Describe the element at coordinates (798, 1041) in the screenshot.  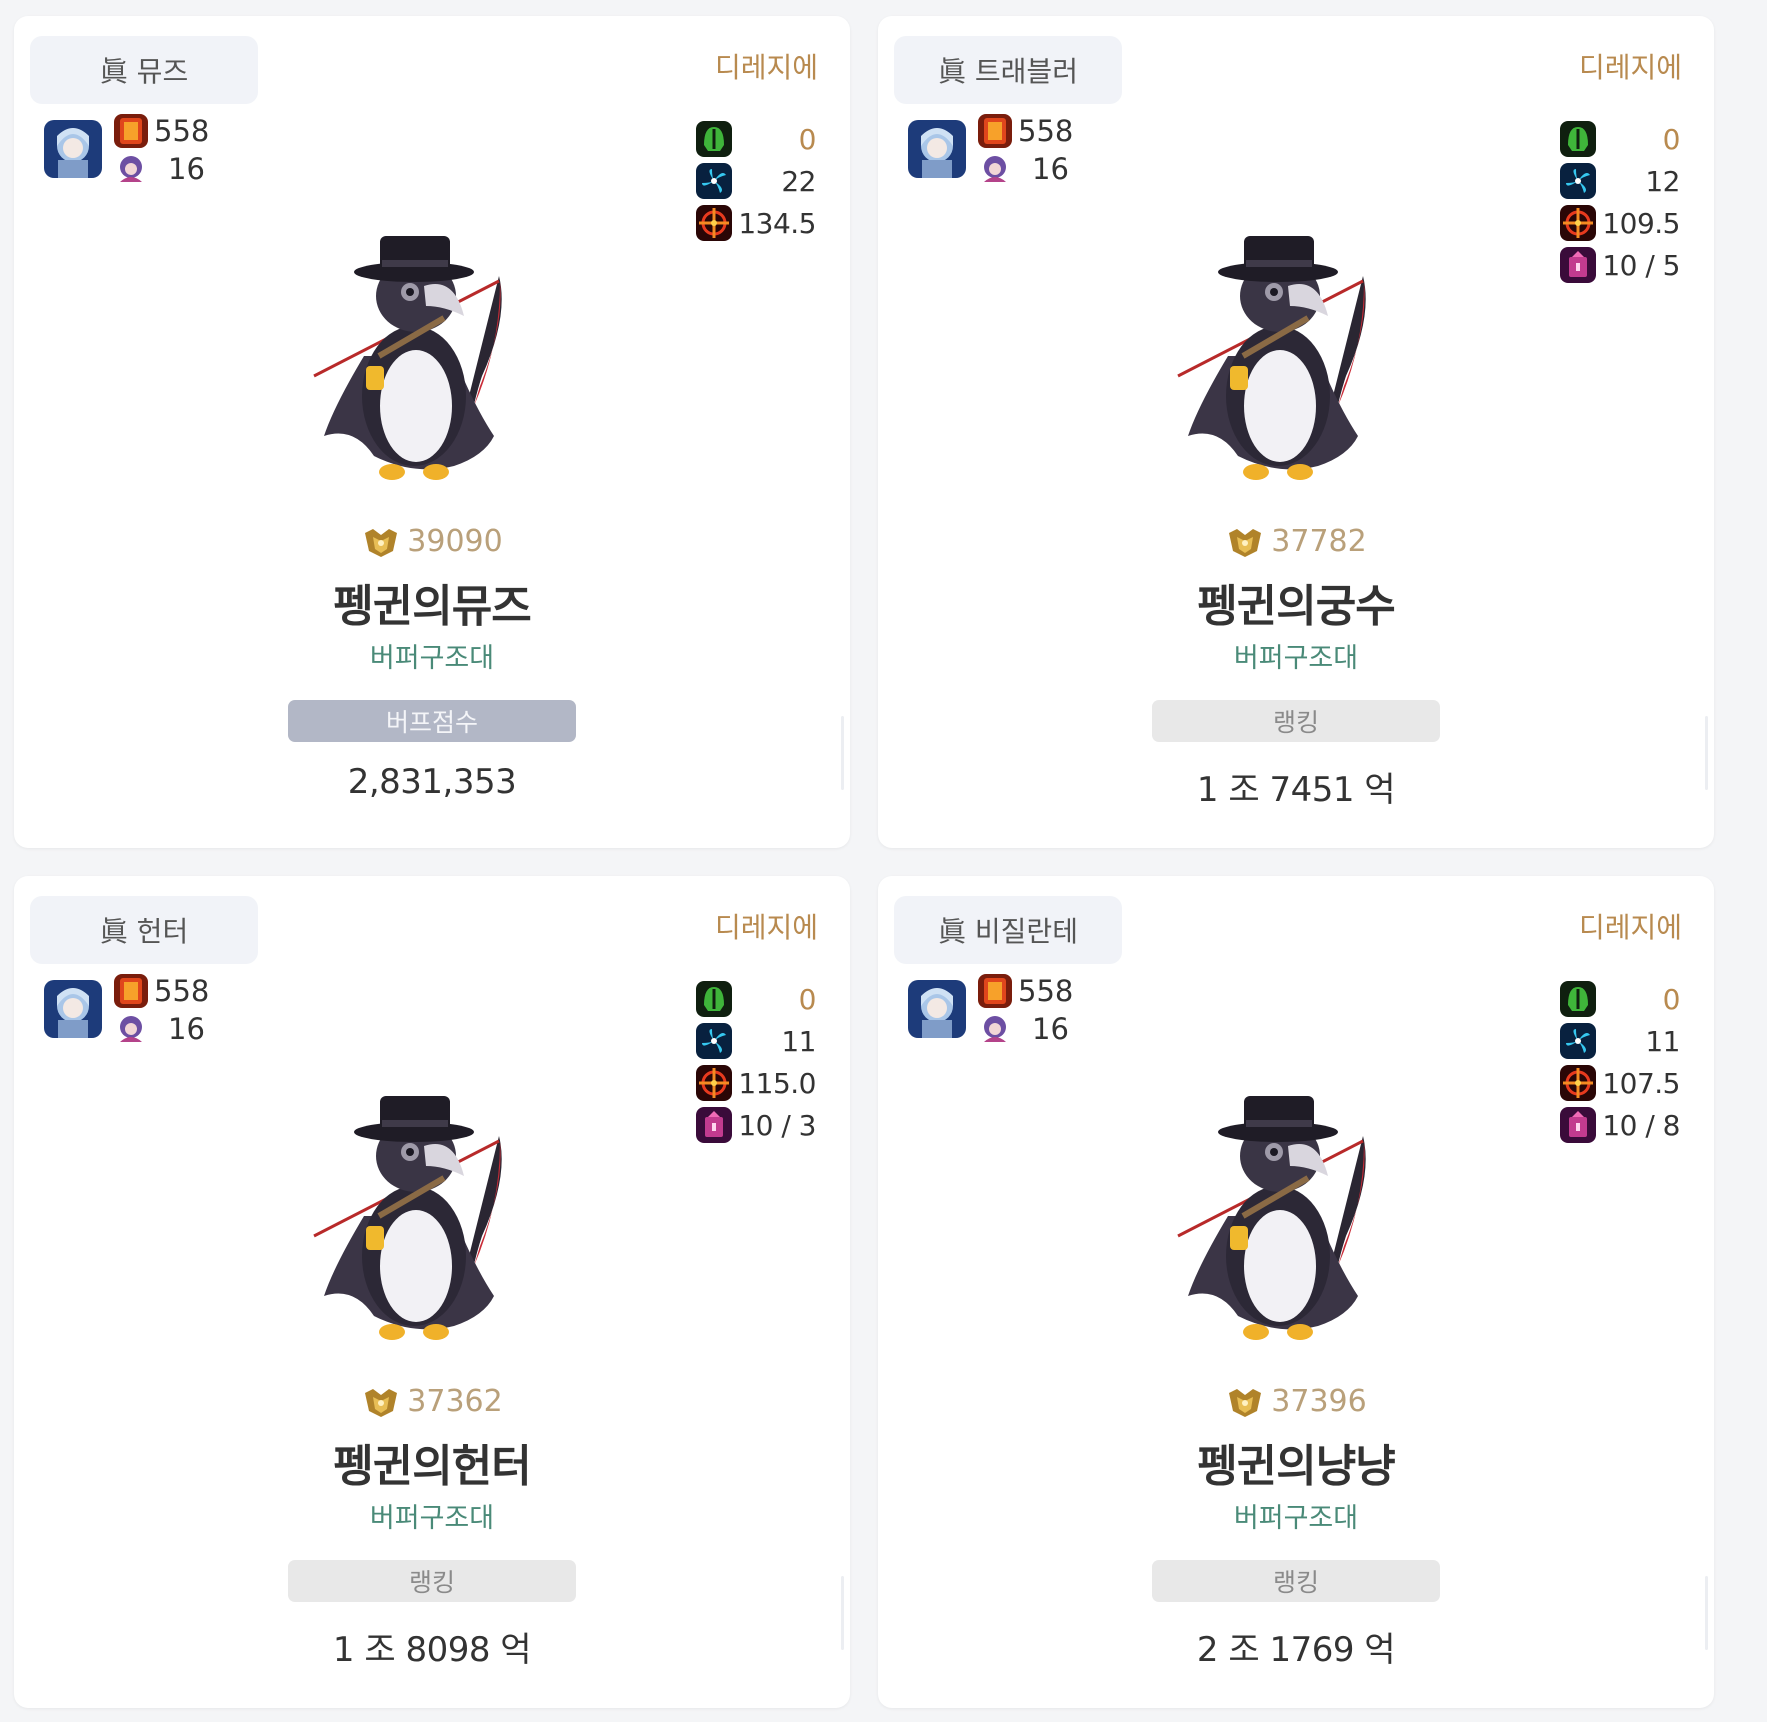
I see `stat-value: 11` at that location.